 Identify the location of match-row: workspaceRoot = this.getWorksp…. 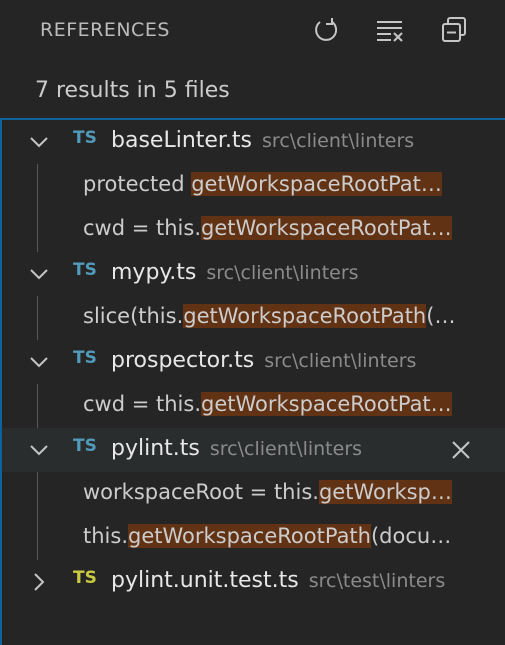
(253, 494).